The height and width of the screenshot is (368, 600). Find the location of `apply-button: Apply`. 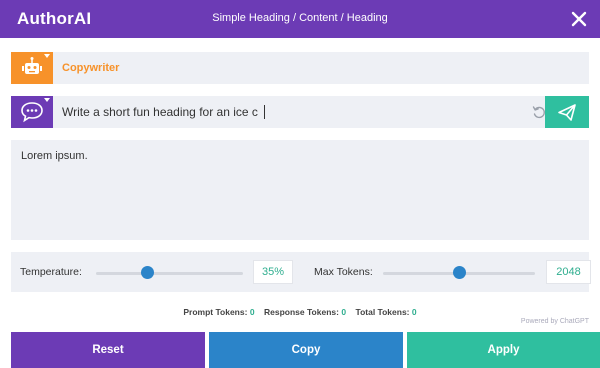

apply-button: Apply is located at coordinates (503, 350).